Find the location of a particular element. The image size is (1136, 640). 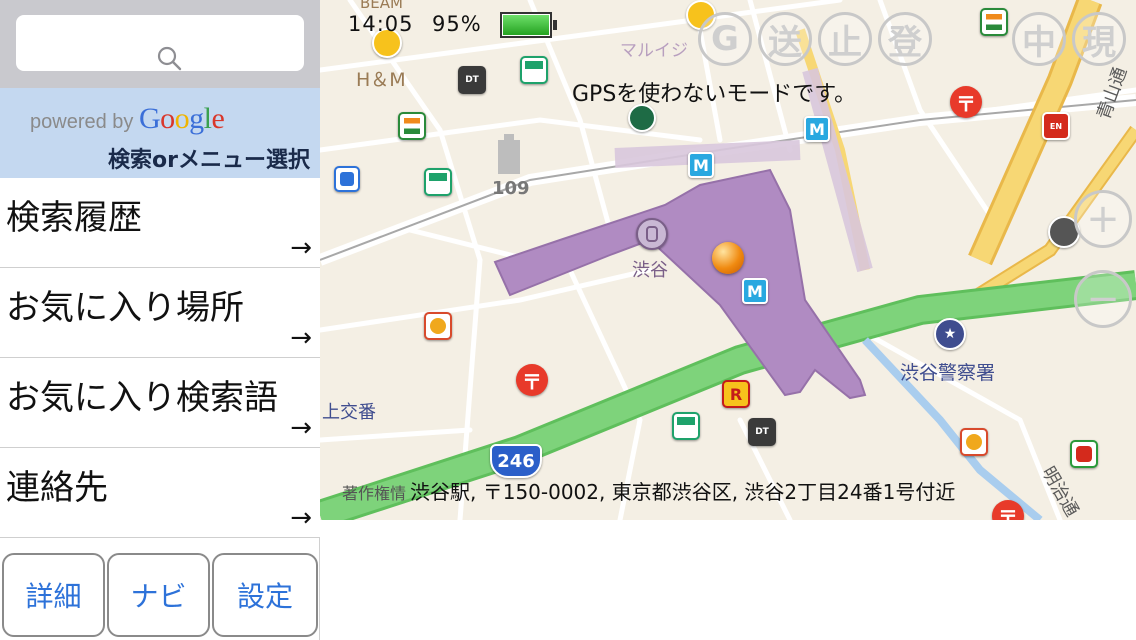

menu-item-label: お気に入り検索語 is located at coordinates (142, 398).